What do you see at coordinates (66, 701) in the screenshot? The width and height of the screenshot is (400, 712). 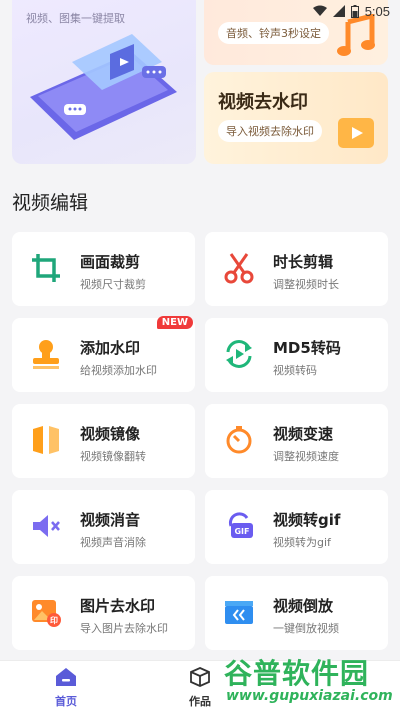 I see `nav-home-label: 首页` at bounding box center [66, 701].